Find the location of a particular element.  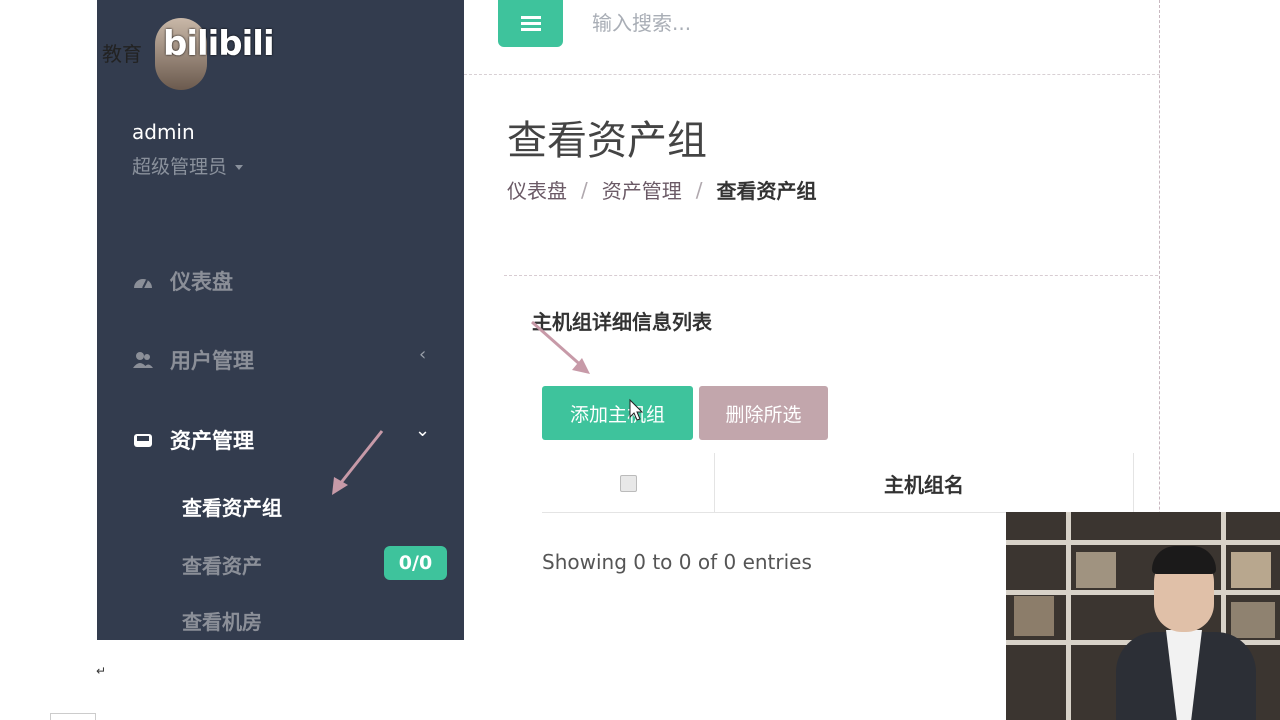

hamburger-icon is located at coordinates (530, 23).